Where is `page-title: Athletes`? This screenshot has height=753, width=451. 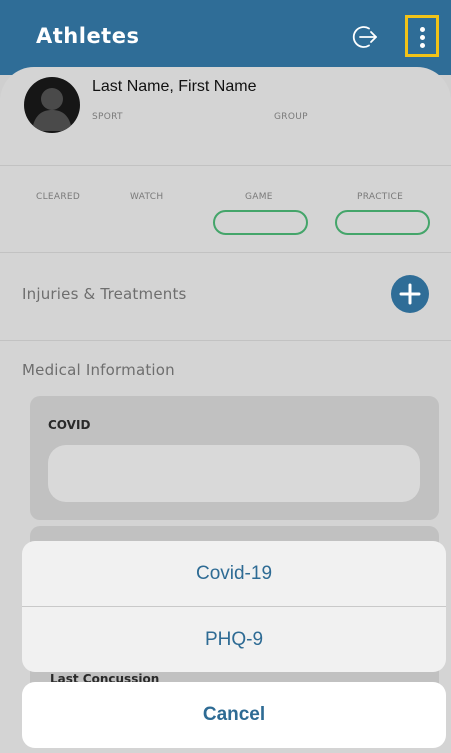 page-title: Athletes is located at coordinates (88, 36).